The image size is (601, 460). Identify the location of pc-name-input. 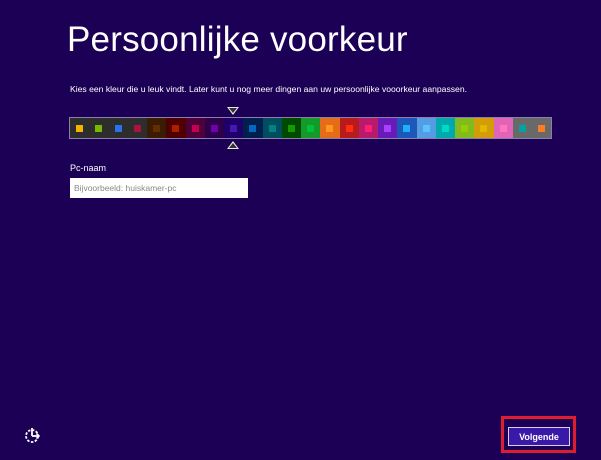
(159, 188).